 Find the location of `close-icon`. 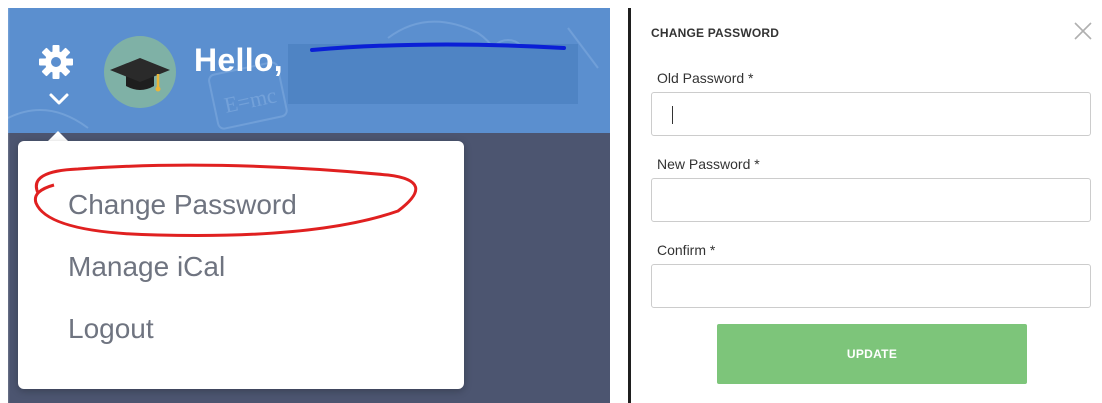

close-icon is located at coordinates (1083, 31).